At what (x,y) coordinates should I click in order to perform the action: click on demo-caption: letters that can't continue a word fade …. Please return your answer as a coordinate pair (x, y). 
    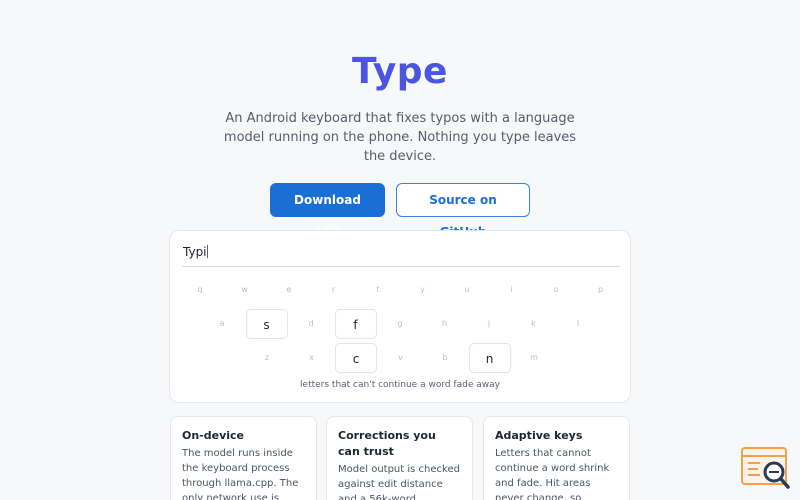
    Looking at the image, I should click on (400, 385).